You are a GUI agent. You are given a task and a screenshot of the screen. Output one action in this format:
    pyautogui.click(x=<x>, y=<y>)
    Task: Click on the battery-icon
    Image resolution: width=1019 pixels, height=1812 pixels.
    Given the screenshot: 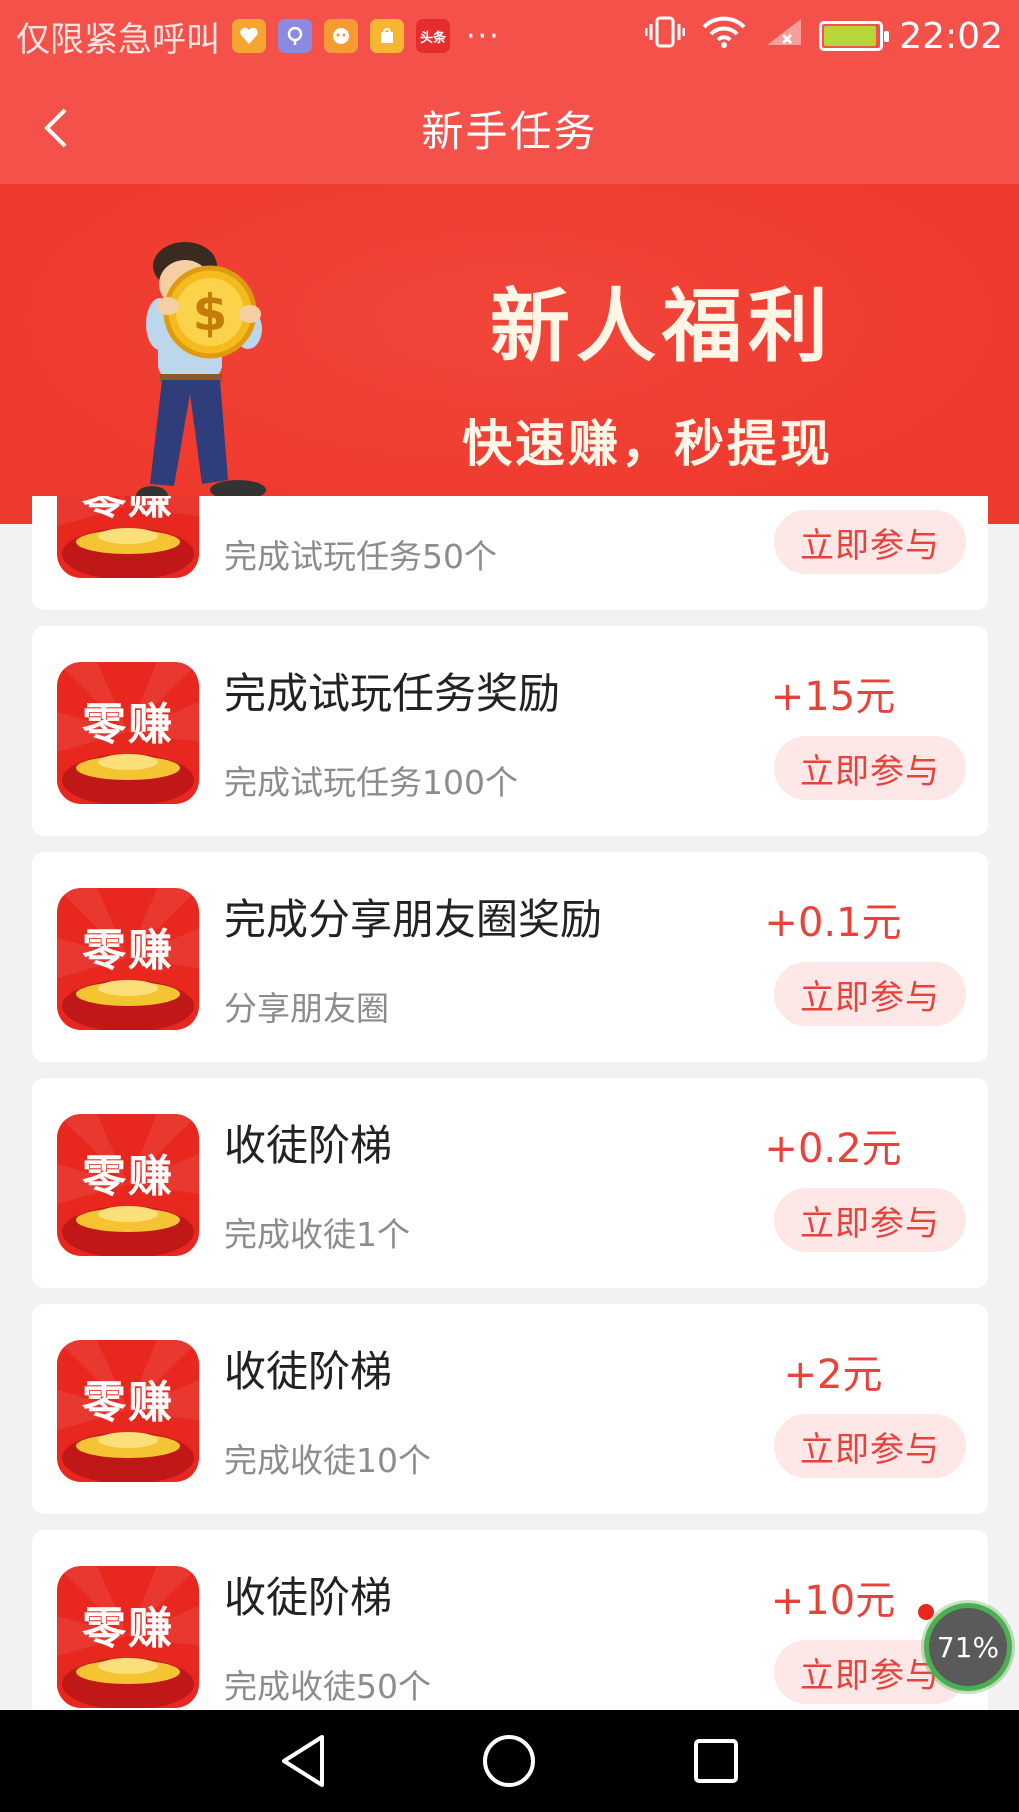 What is the action you would take?
    pyautogui.click(x=854, y=36)
    